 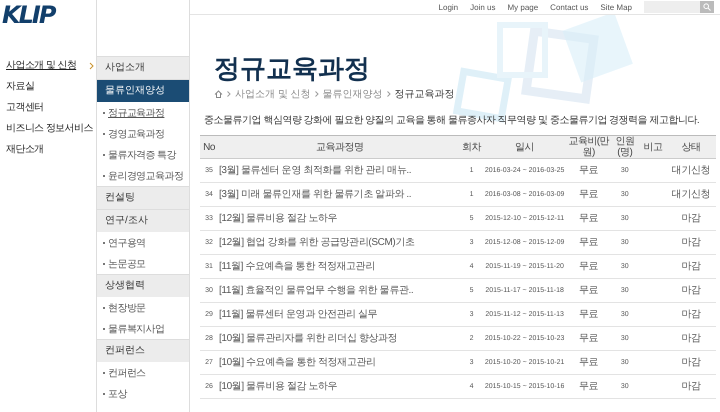 What do you see at coordinates (143, 175) in the screenshot?
I see `submenu-item: 윤리경영교육과정` at bounding box center [143, 175].